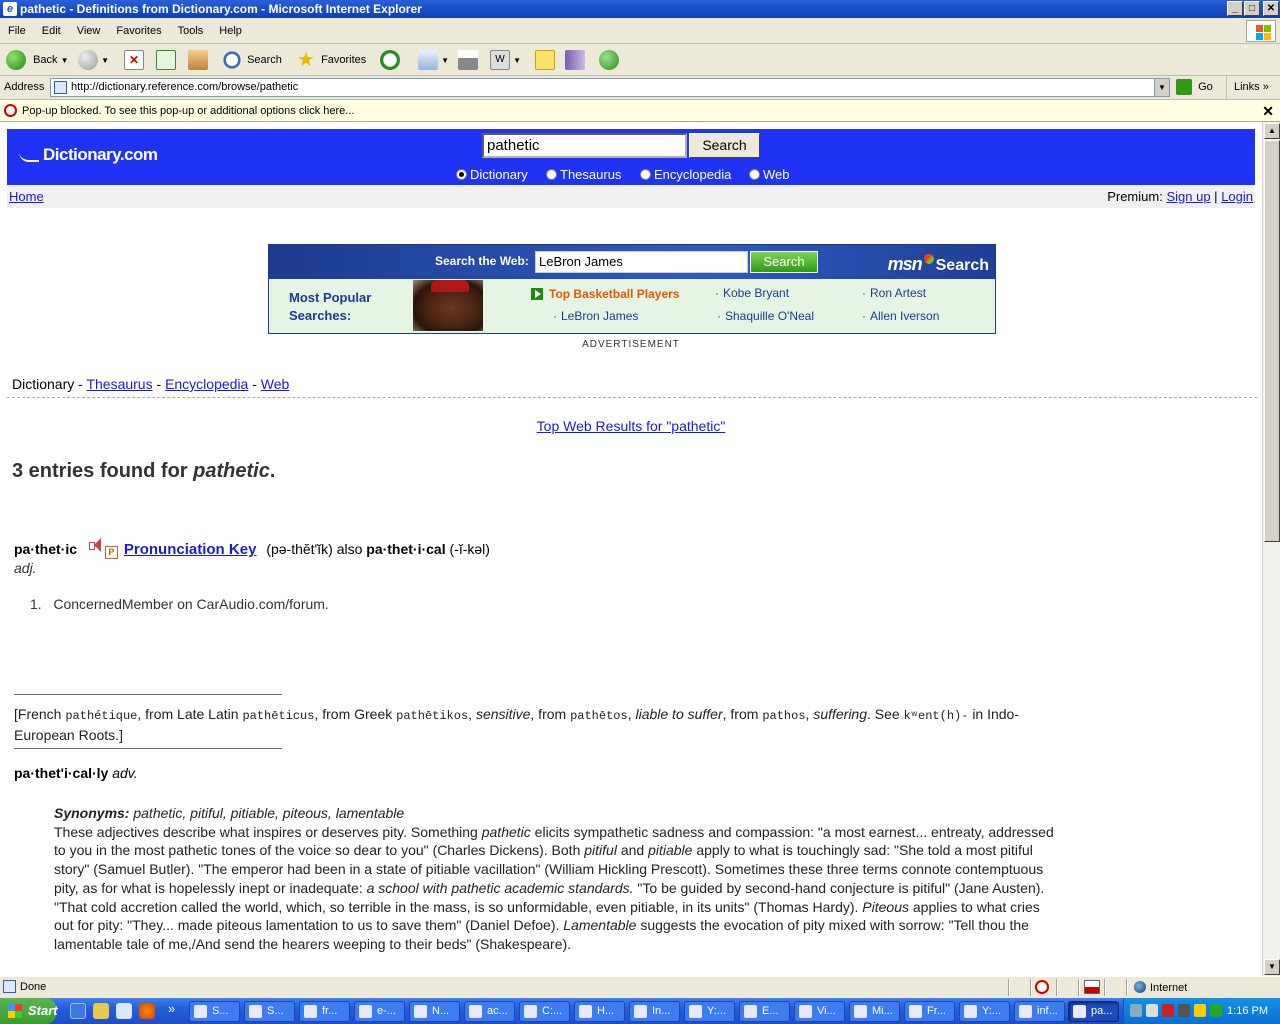 The image size is (1280, 1024). What do you see at coordinates (101, 1011) in the screenshot?
I see `quicklaunch-app-icon` at bounding box center [101, 1011].